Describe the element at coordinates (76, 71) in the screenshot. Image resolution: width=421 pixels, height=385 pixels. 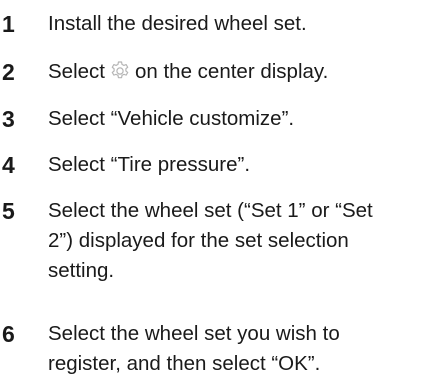
I see `step-text-before-icon: Select` at that location.